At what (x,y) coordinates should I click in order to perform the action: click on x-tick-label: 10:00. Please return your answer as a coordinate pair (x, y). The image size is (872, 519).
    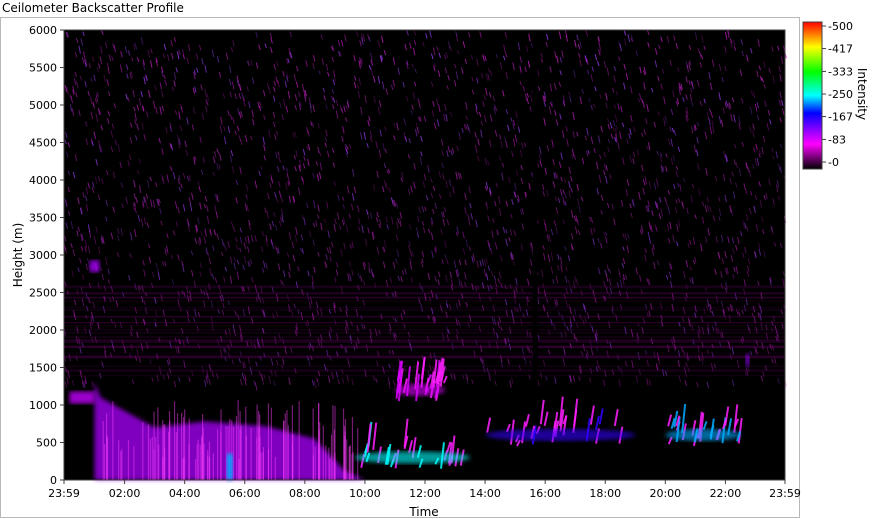
    Looking at the image, I should click on (365, 493).